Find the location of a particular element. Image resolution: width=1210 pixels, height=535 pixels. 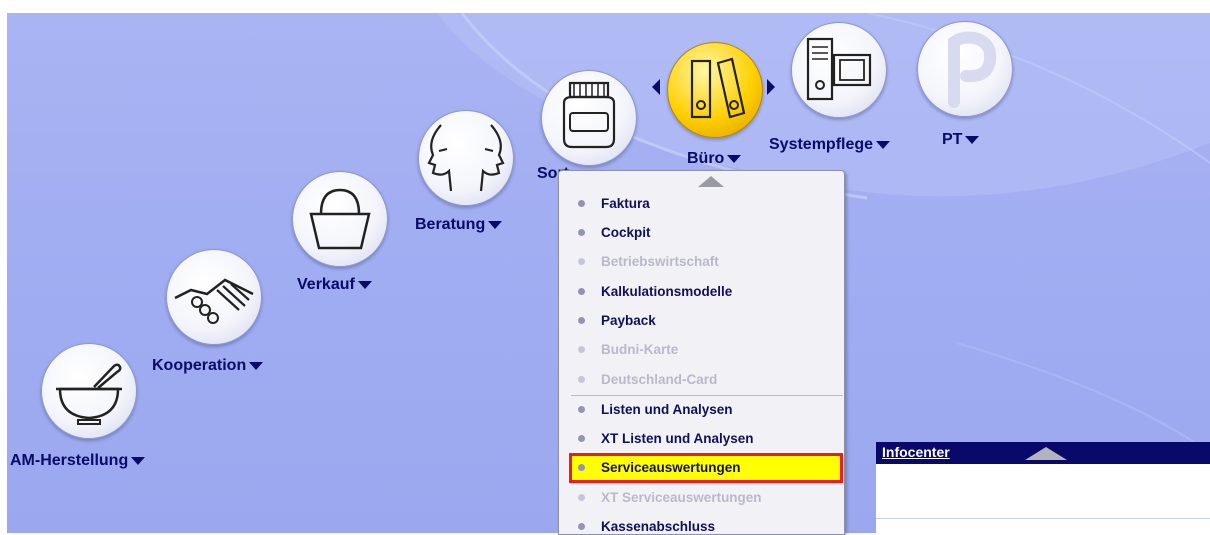

menu-item-faktura: Faktura is located at coordinates (703, 204).